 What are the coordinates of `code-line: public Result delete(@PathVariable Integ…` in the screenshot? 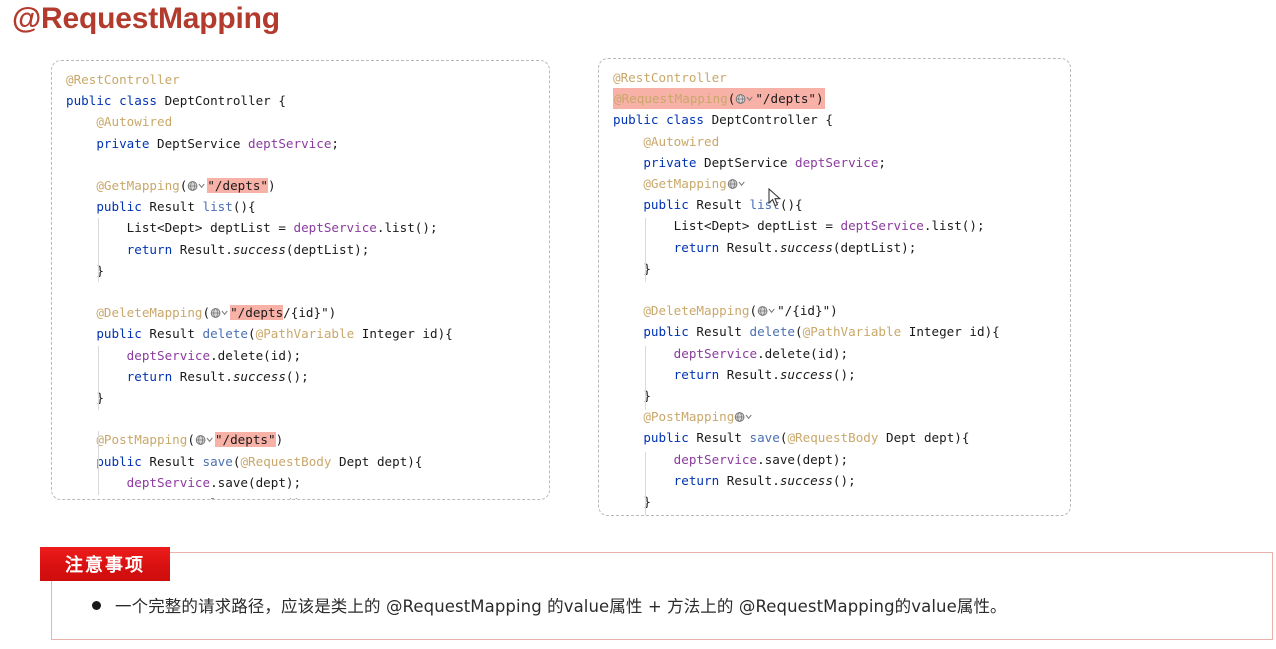 It's located at (300, 333).